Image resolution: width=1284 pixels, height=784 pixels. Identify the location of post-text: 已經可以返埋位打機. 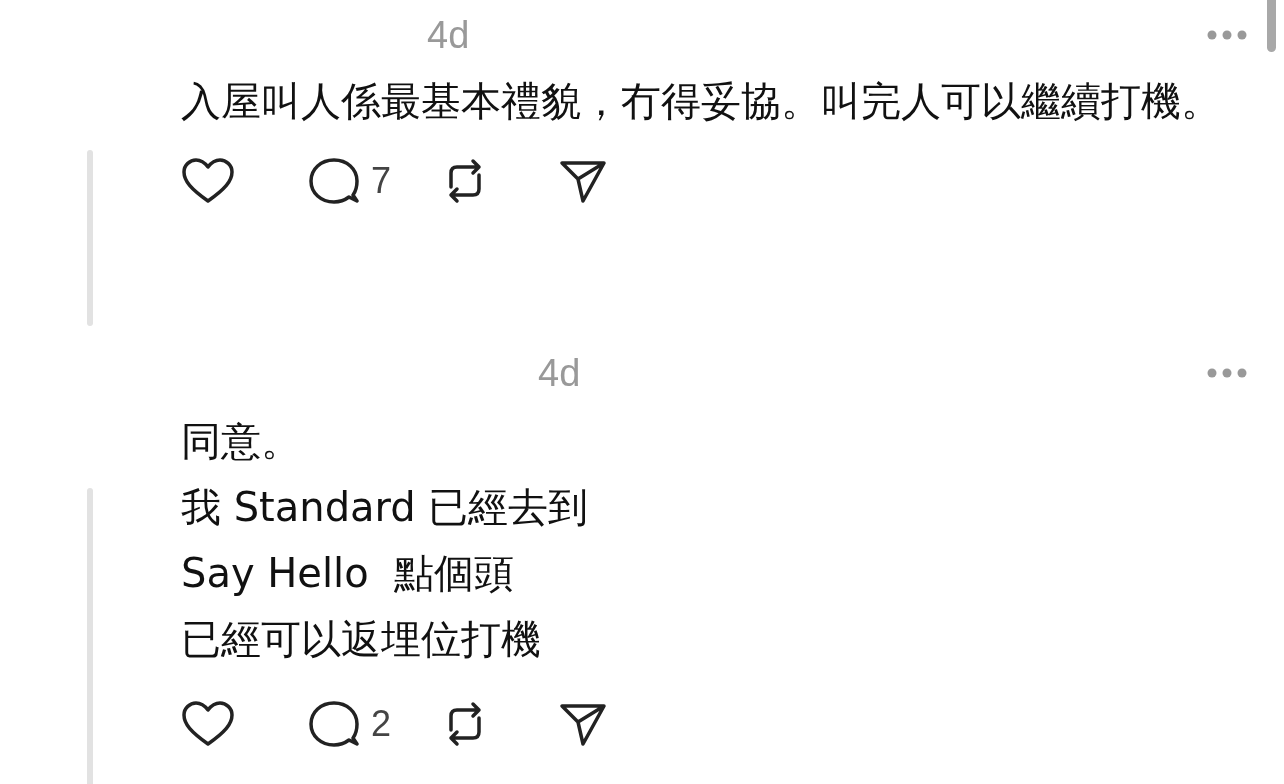
(361, 639).